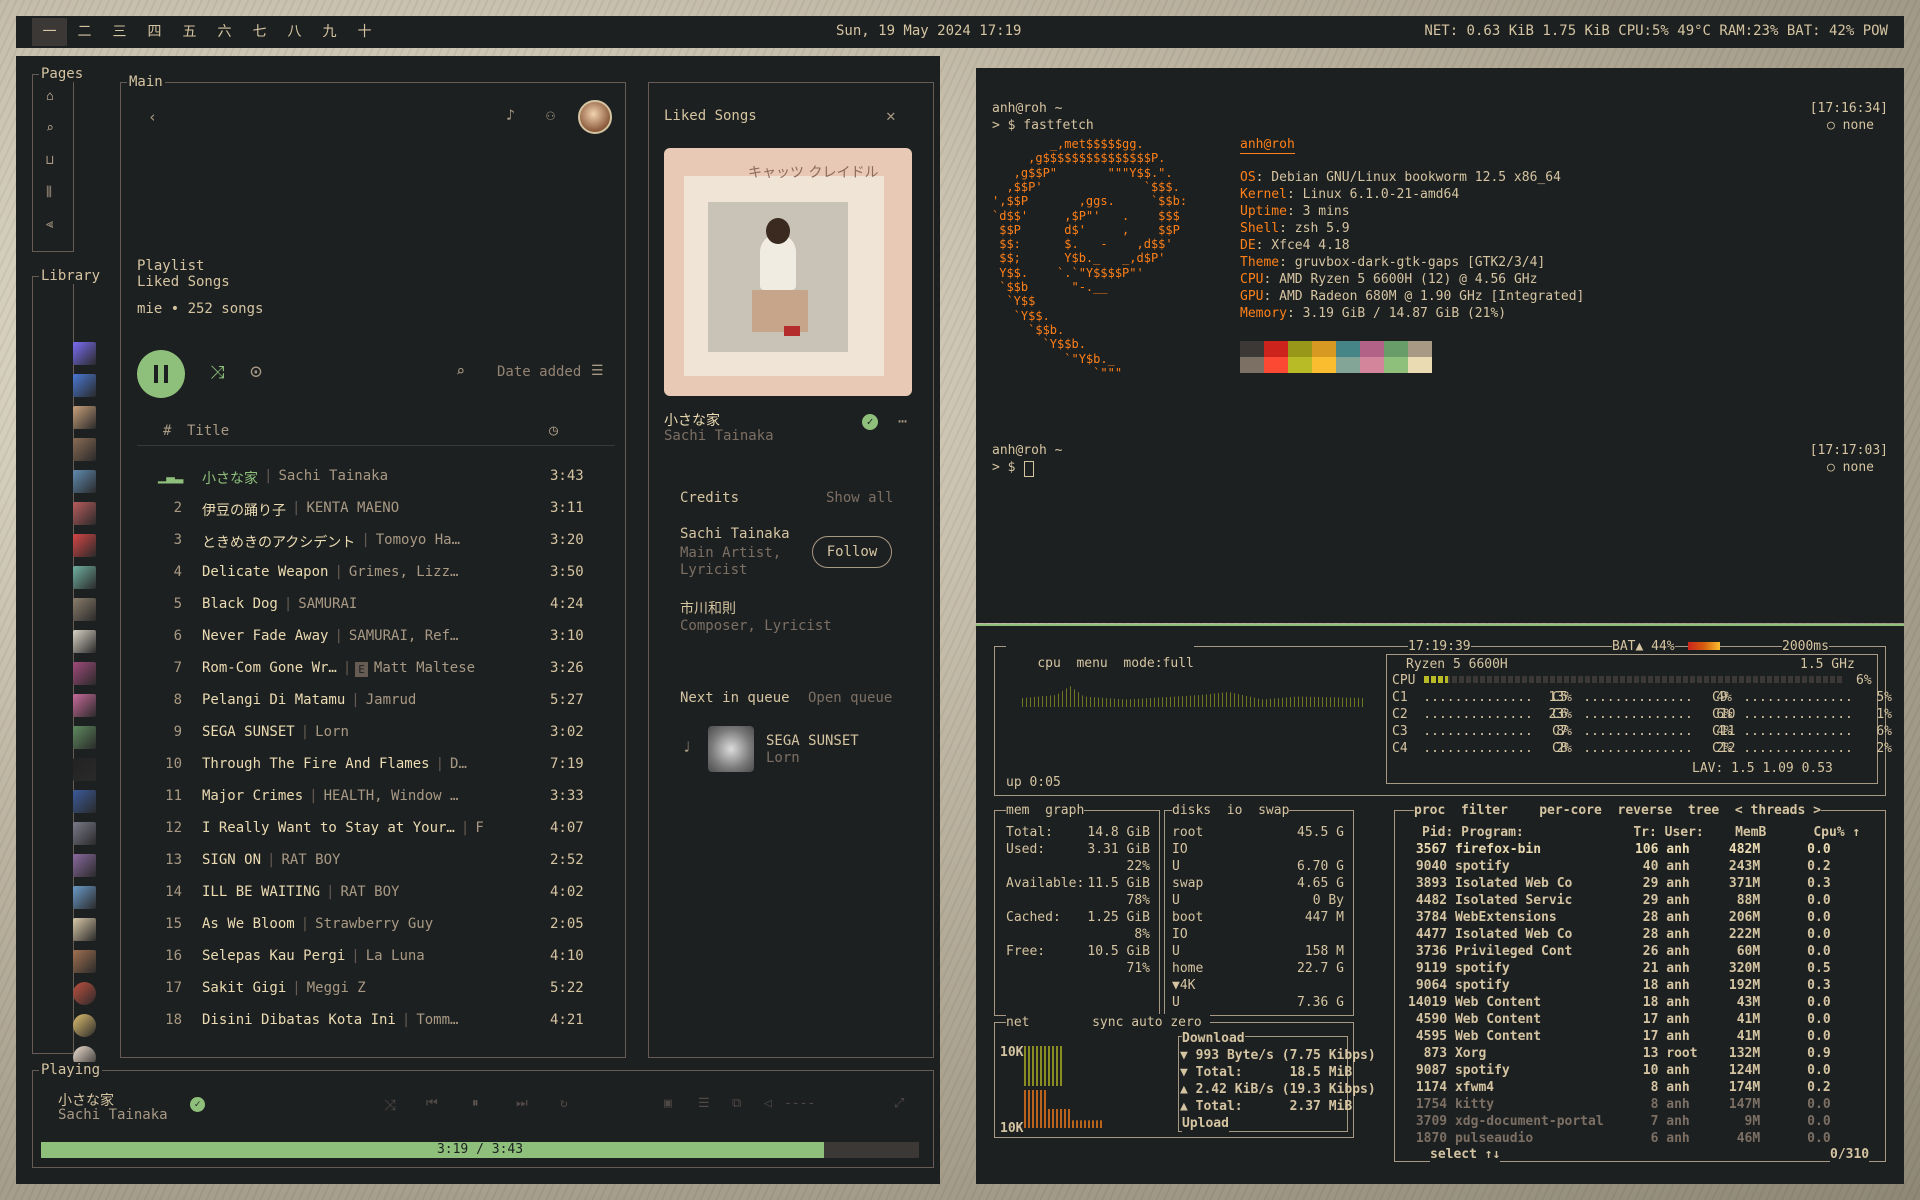  I want to click on liked-check-icon: ✓, so click(870, 422).